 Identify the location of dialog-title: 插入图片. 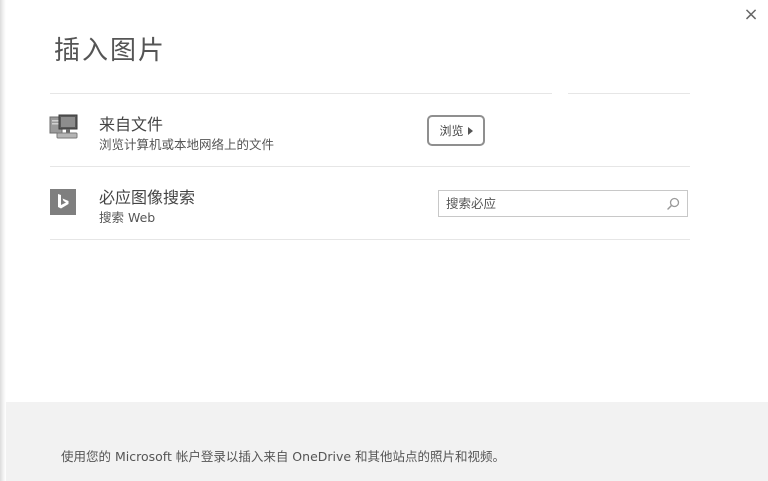
(110, 51).